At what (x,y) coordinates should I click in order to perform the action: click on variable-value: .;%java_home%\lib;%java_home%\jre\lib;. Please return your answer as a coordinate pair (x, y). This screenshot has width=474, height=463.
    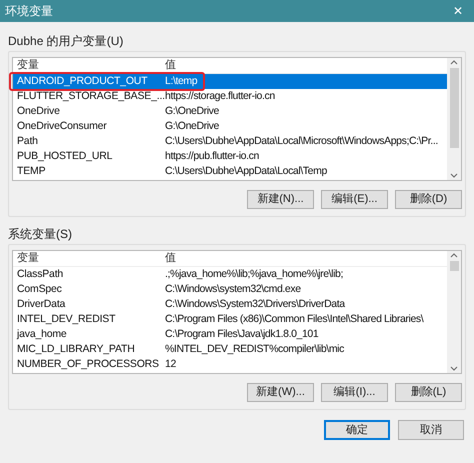
    Looking at the image, I should click on (253, 274).